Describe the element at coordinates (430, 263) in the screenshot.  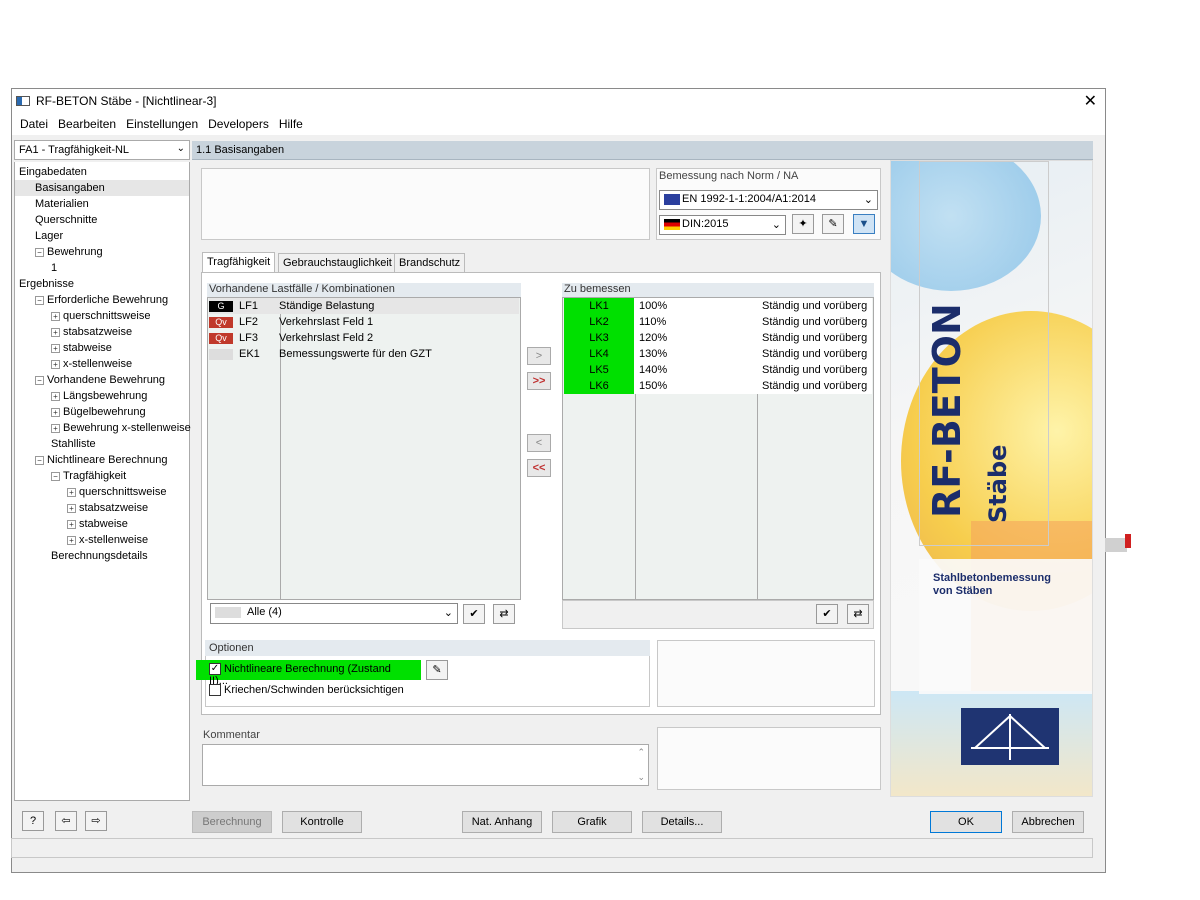
I see `tab-brandschutz: Brandschutz` at that location.